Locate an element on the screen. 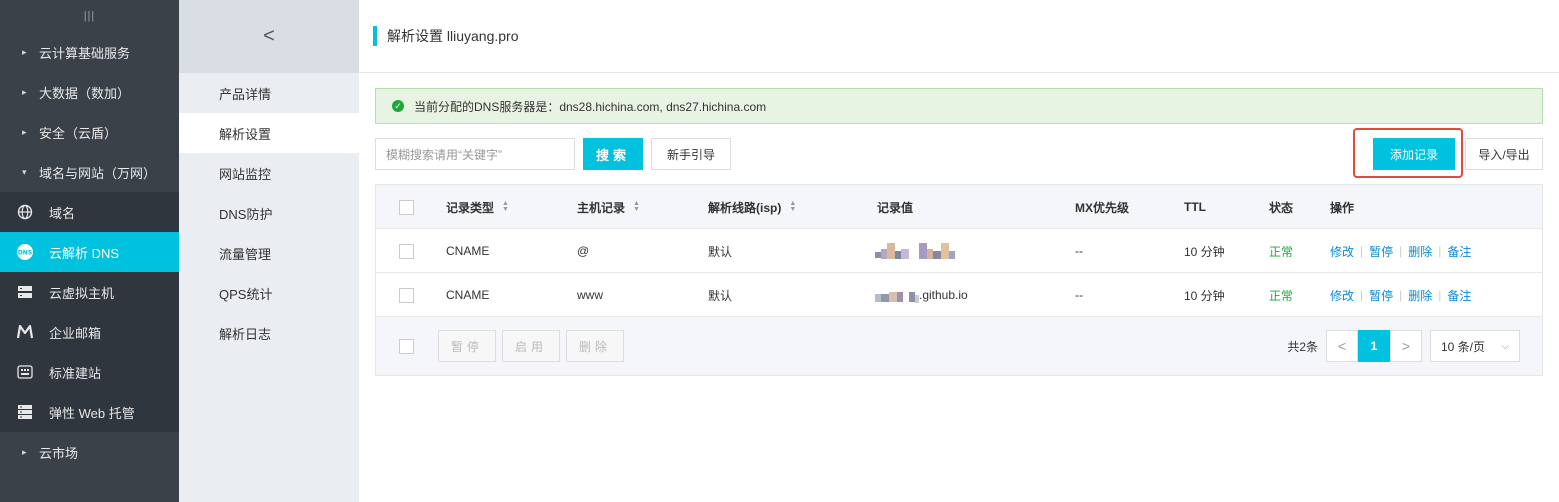 The width and height of the screenshot is (1559, 502). col-line: 解析线路(isp) ▲ ▼ is located at coordinates (752, 207).